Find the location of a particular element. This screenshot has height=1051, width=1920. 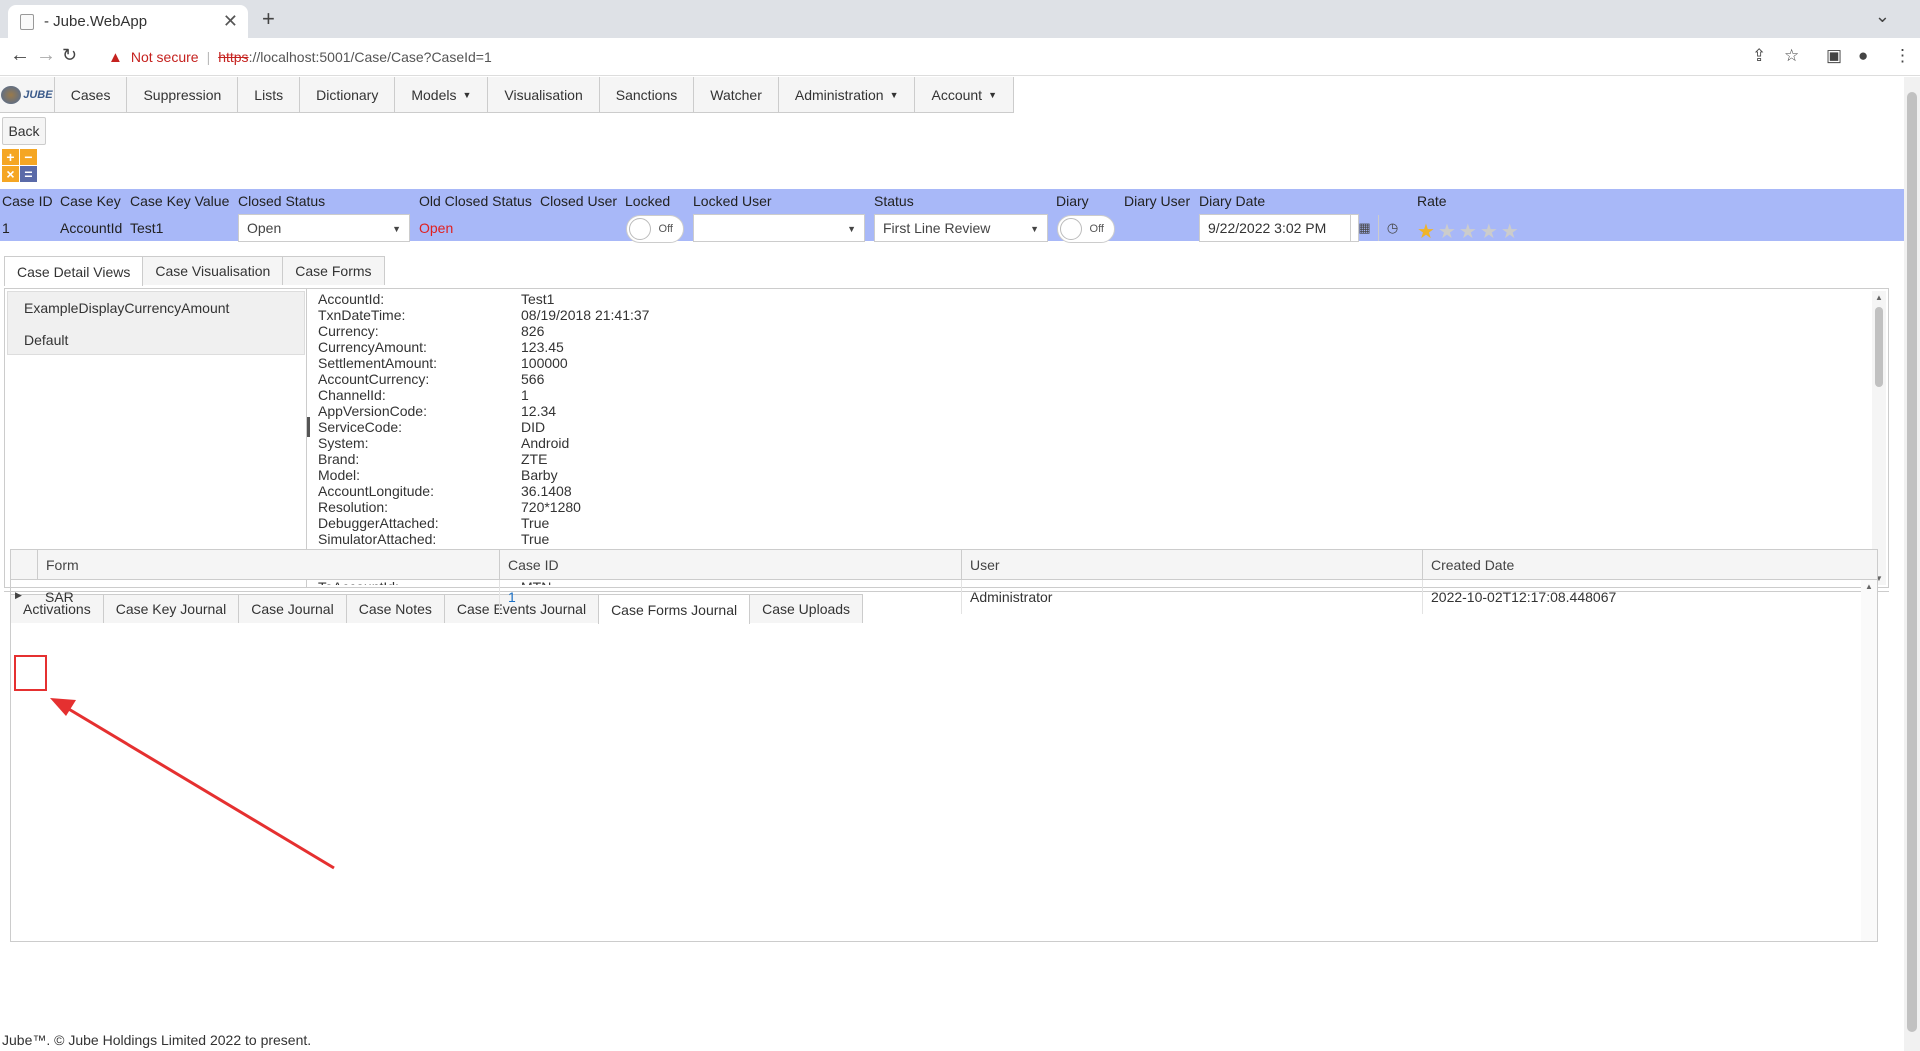

profile-avatar-icon: ● is located at coordinates (1863, 56).